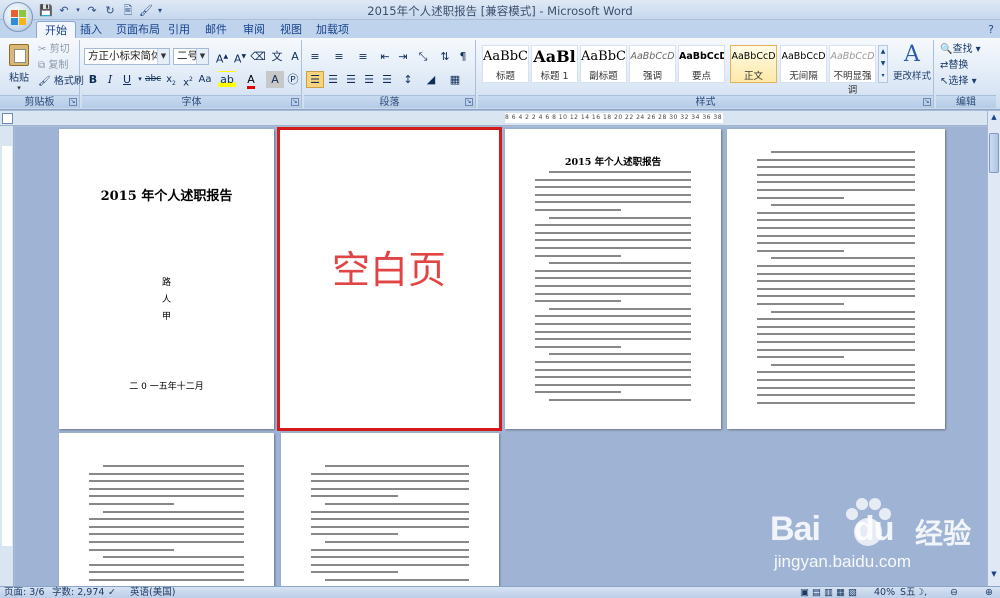 This screenshot has width=1000, height=598. I want to click on clipboard-launcher-icon: ↘, so click(73, 102).